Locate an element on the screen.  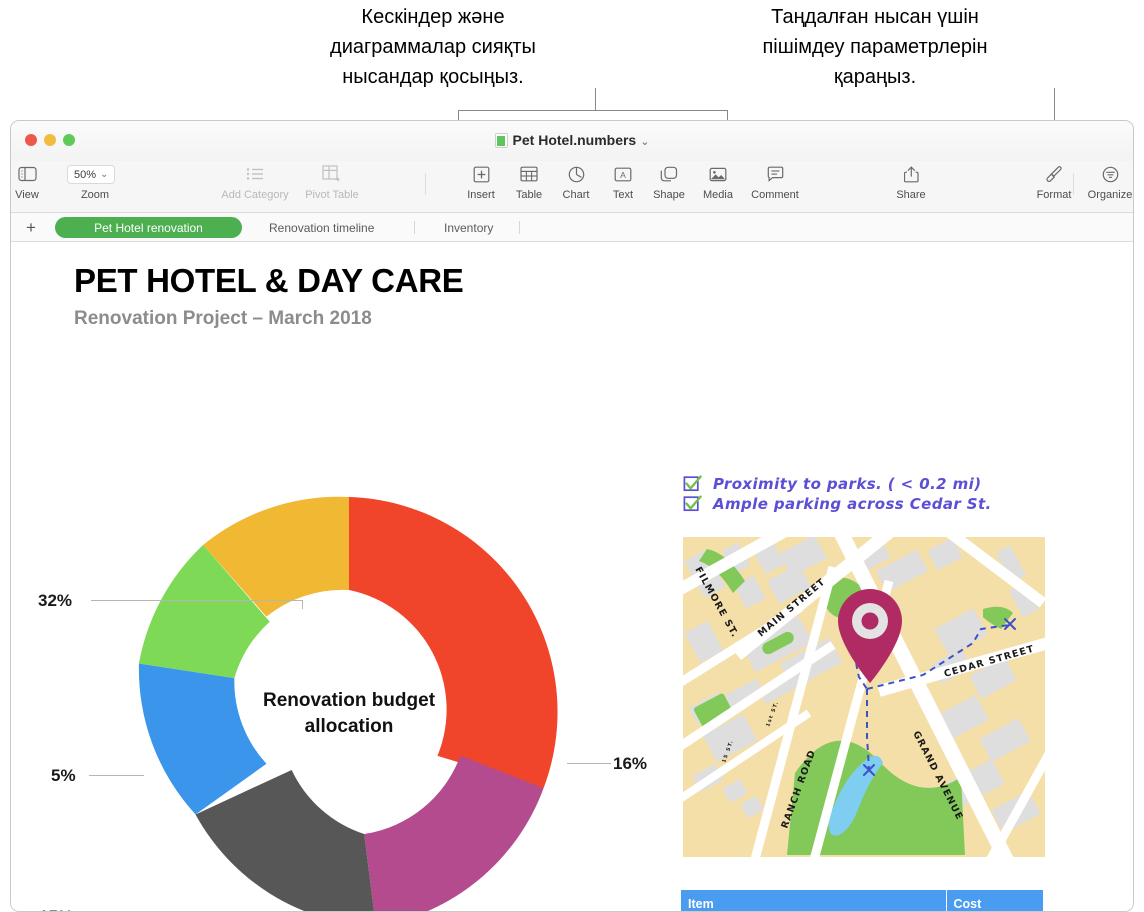
donut-center-label-line1: Renovation budget is located at coordinates (349, 700).